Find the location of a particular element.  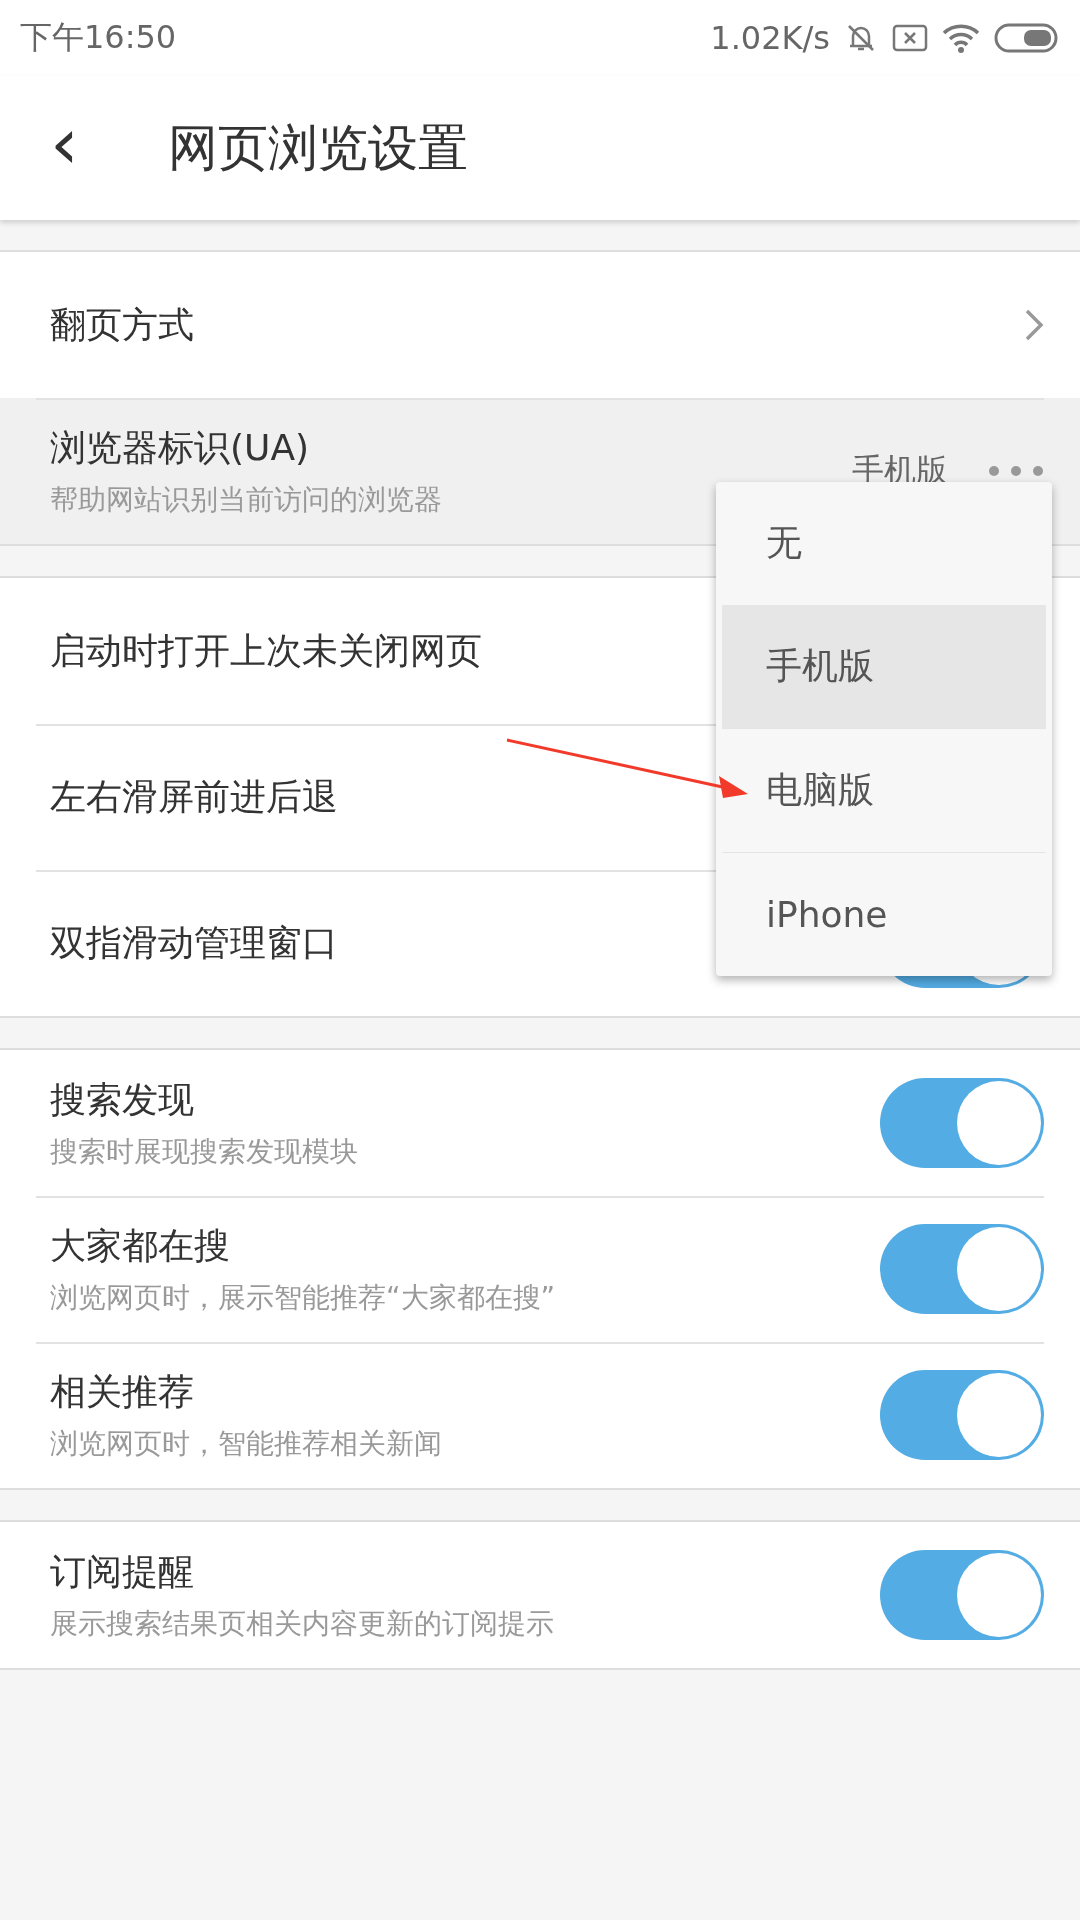

network-speed: 1.02K/s is located at coordinates (770, 38).